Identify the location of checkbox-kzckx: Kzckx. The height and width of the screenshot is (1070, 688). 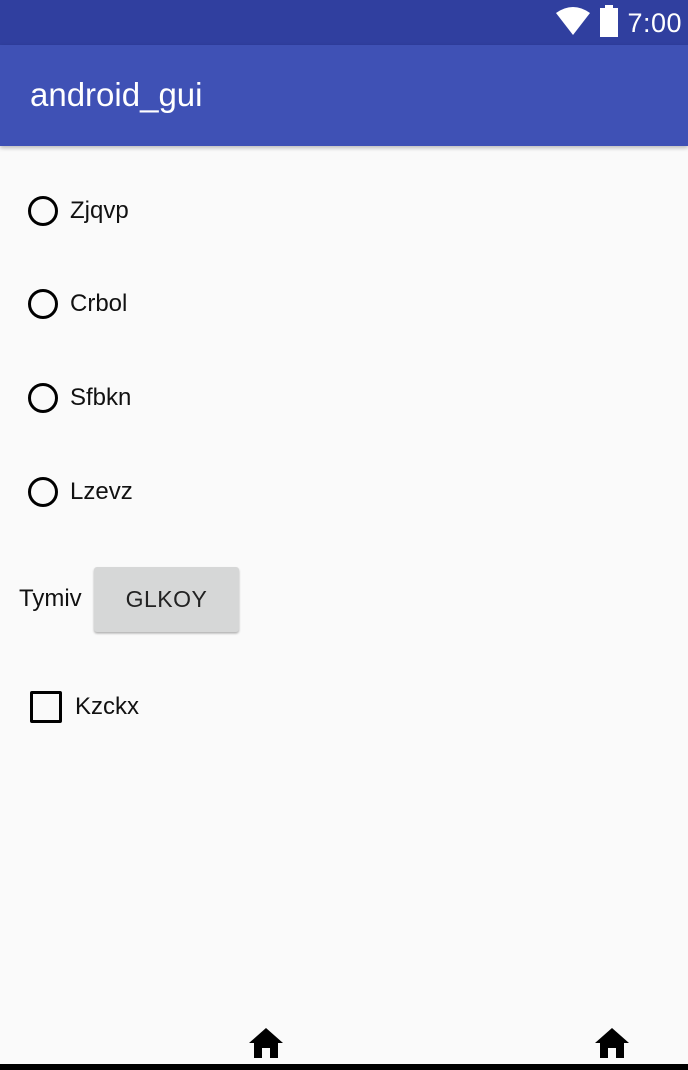
(84, 707).